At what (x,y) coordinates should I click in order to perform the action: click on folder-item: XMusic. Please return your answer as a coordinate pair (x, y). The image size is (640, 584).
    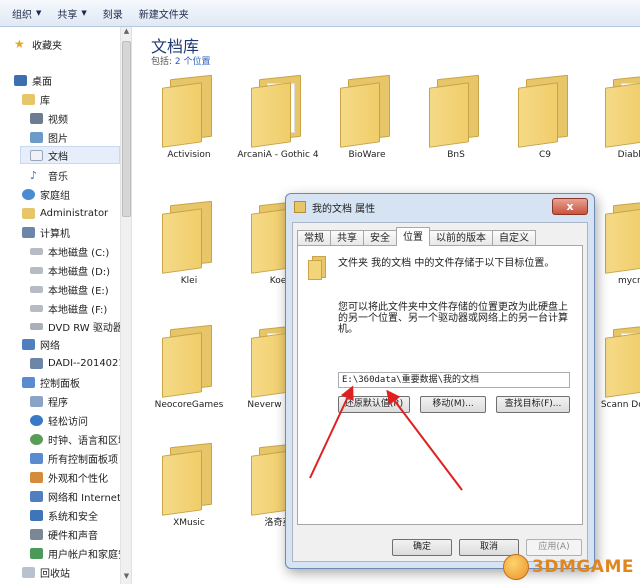
    Looking at the image, I should click on (189, 485).